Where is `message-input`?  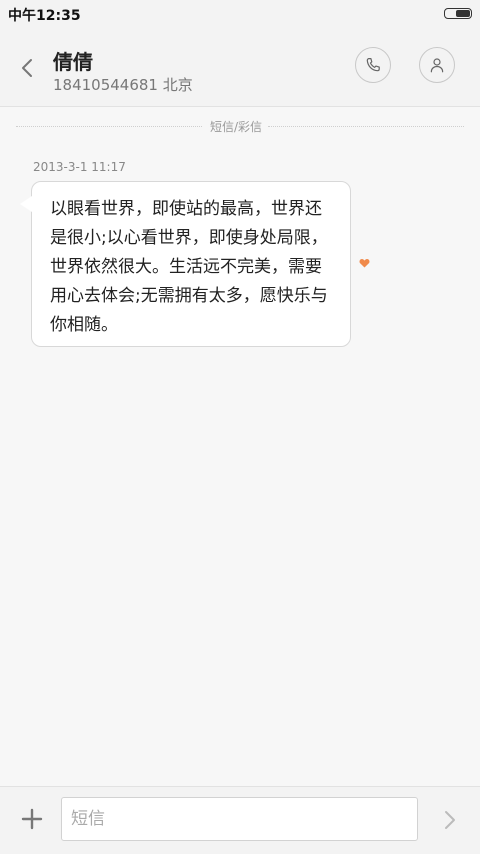 message-input is located at coordinates (239, 819).